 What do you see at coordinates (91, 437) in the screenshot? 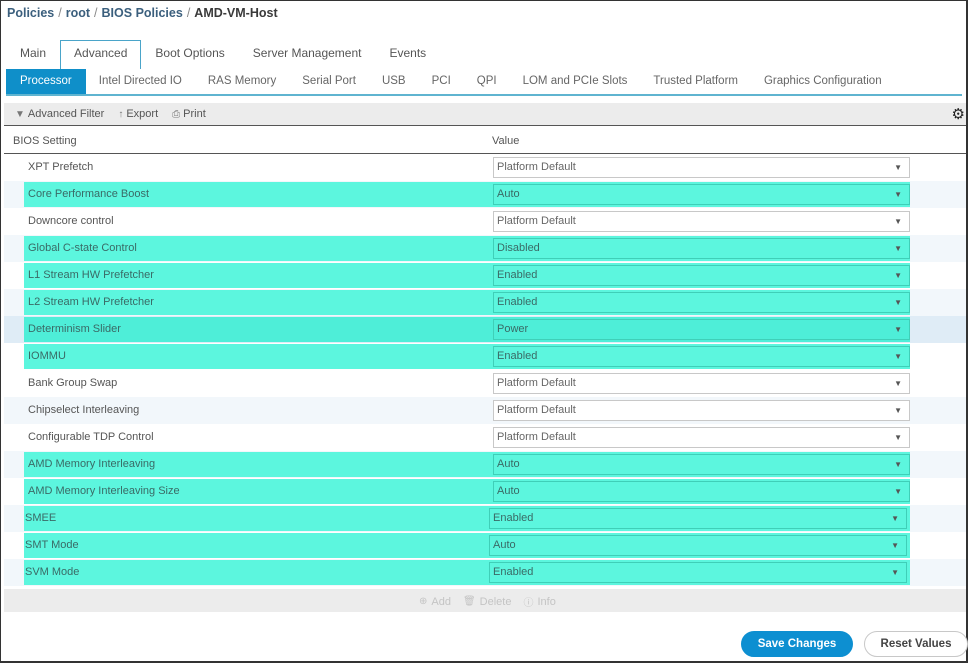
I see `setting-label: Configurable TDP Control` at bounding box center [91, 437].